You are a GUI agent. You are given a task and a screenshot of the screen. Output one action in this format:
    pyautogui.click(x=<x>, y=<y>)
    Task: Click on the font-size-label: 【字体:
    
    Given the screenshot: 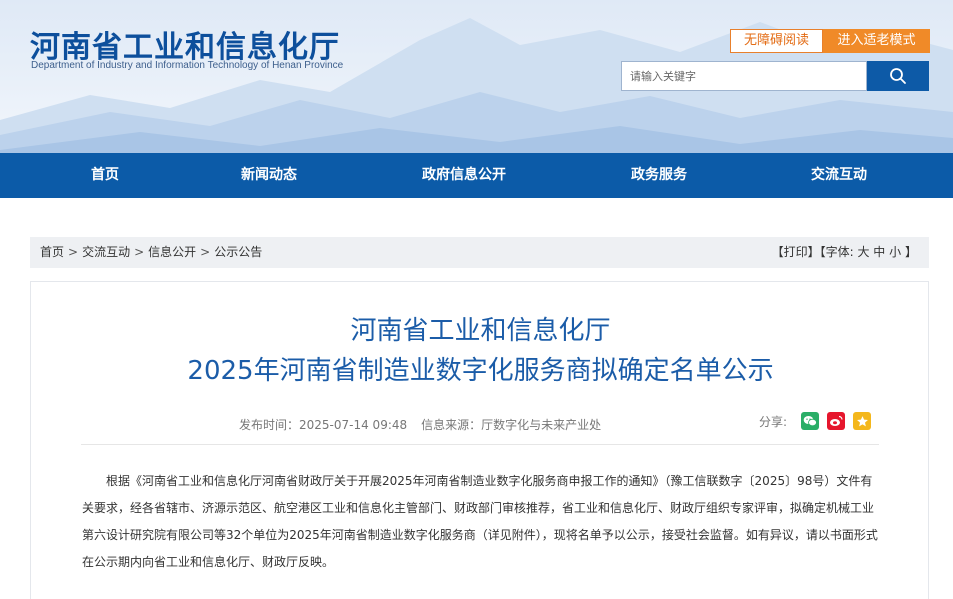 What is the action you would take?
    pyautogui.click(x=836, y=252)
    